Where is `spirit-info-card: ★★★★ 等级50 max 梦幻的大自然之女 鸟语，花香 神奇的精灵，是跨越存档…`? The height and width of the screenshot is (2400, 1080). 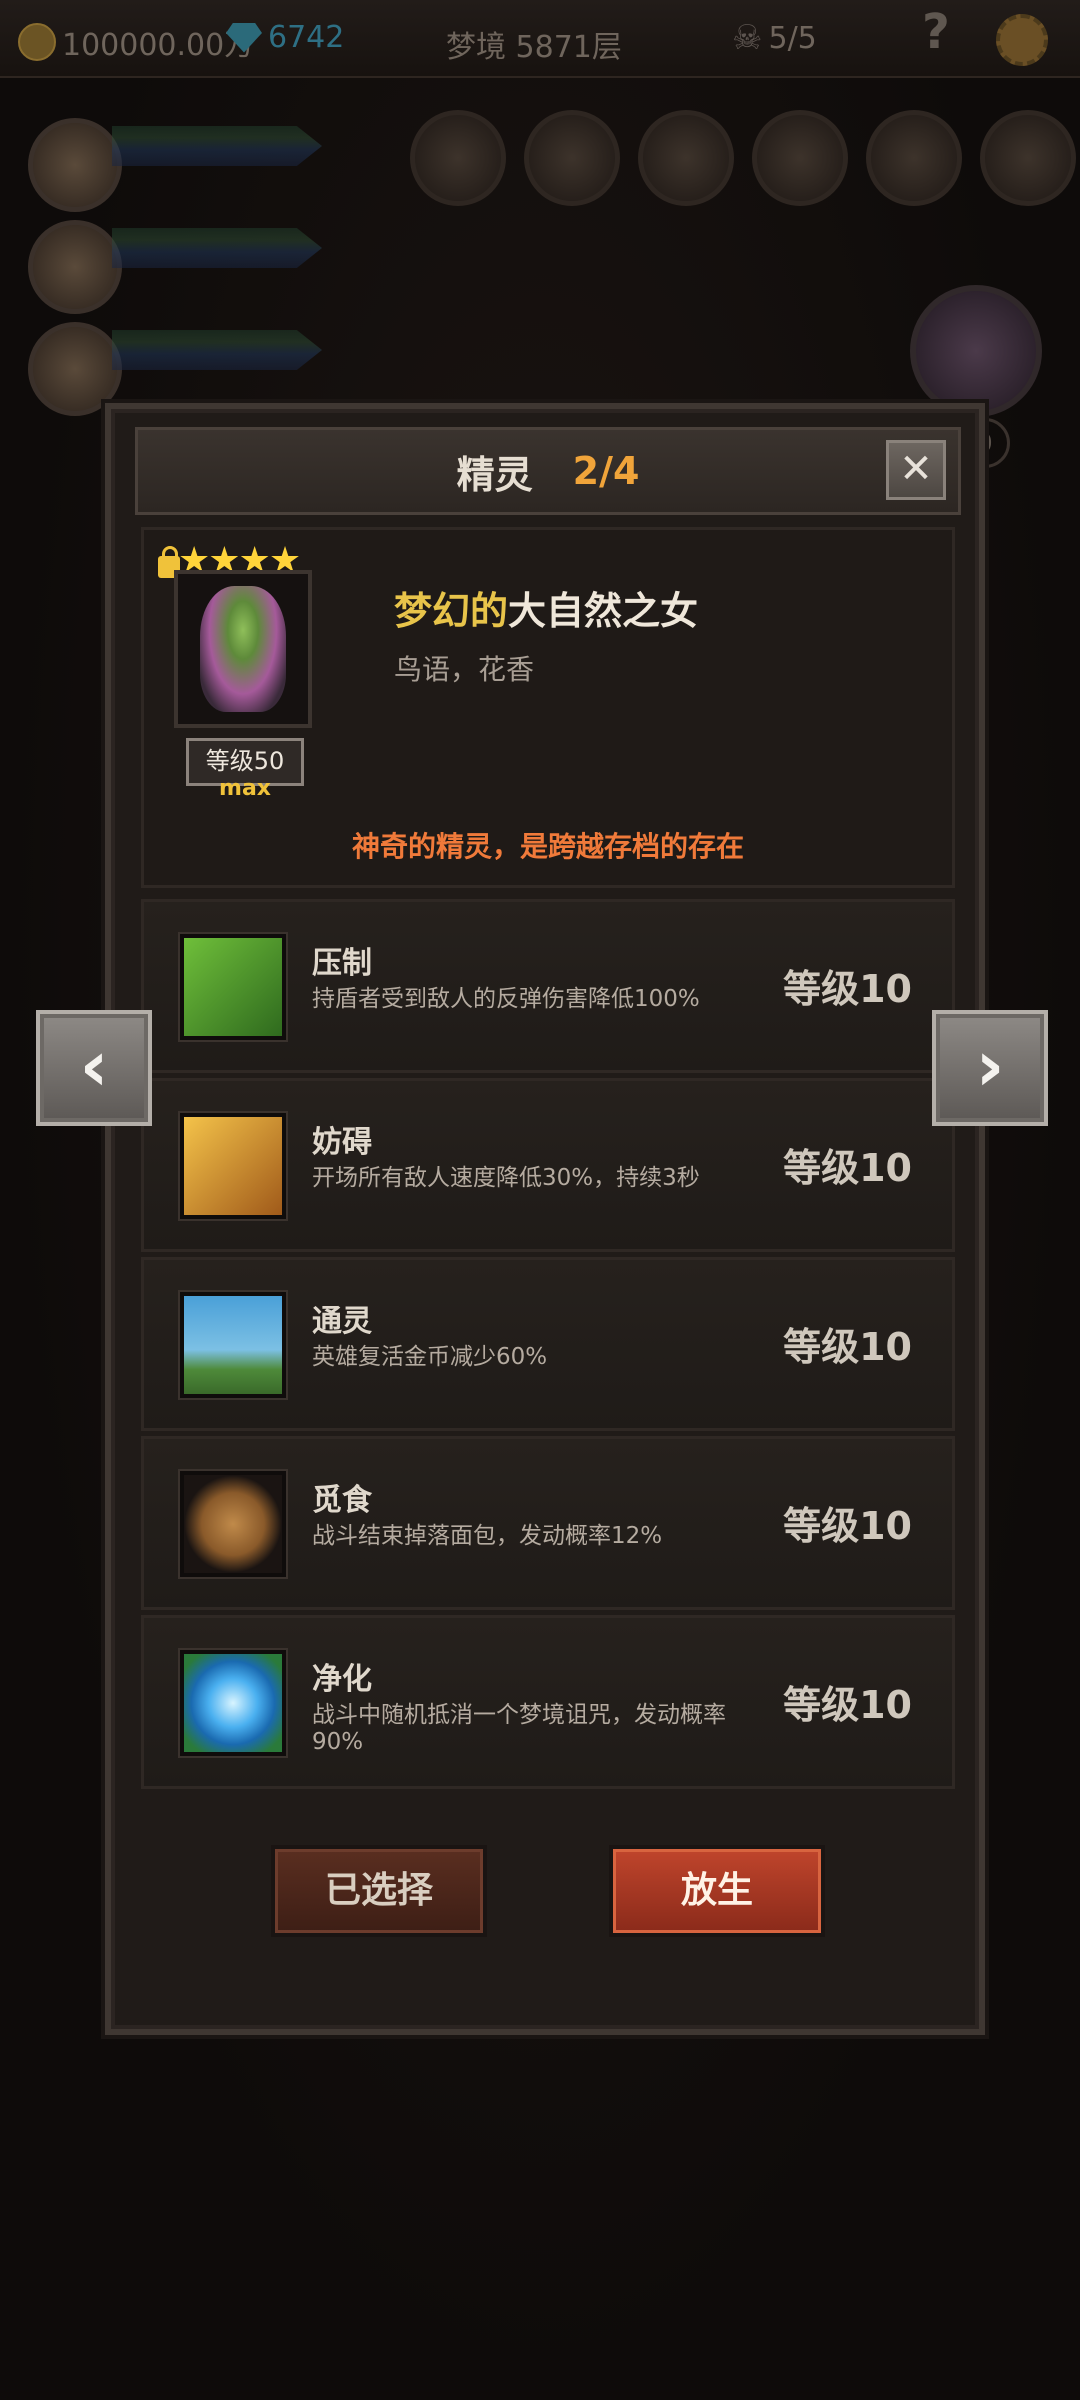
spirit-info-card: ★★★★ 等级50 max 梦幻的大自然之女 鸟语，花香 神奇的精灵，是跨越存档… is located at coordinates (548, 707).